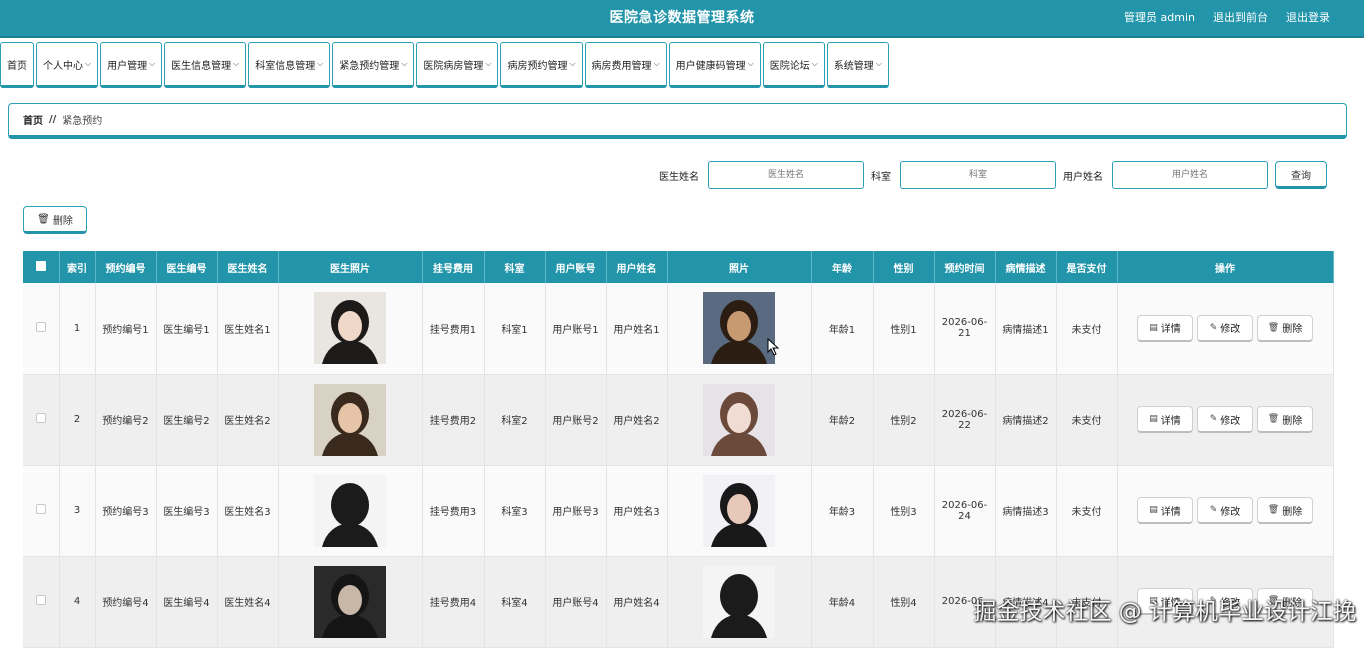  What do you see at coordinates (187, 267) in the screenshot?
I see `column-header: 医生编号` at bounding box center [187, 267].